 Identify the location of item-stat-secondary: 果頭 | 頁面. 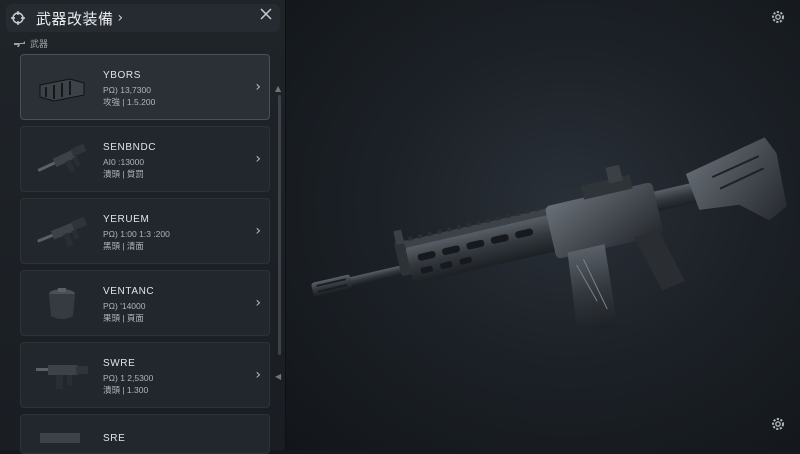
(123, 318).